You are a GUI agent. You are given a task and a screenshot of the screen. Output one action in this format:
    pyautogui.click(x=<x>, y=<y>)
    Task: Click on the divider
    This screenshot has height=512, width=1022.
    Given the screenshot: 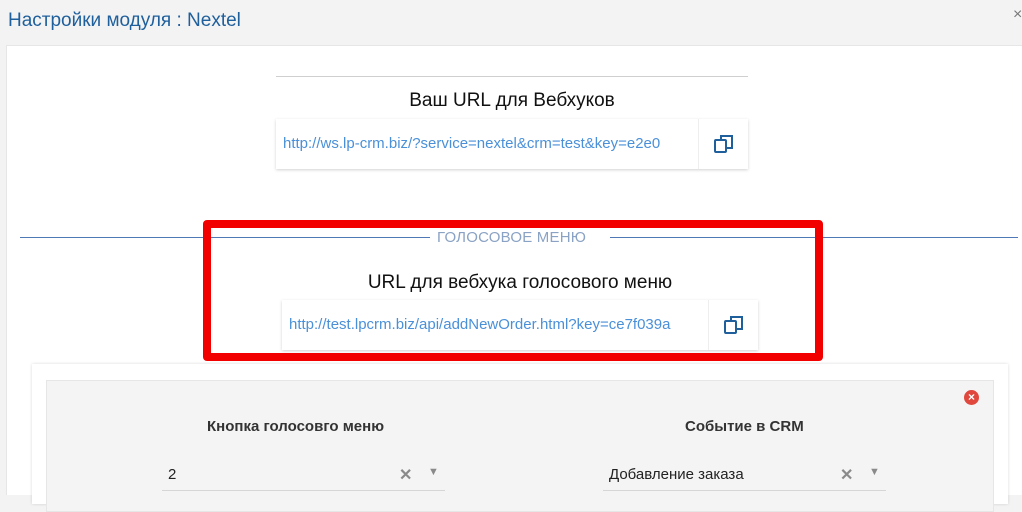 What is the action you would take?
    pyautogui.click(x=512, y=76)
    